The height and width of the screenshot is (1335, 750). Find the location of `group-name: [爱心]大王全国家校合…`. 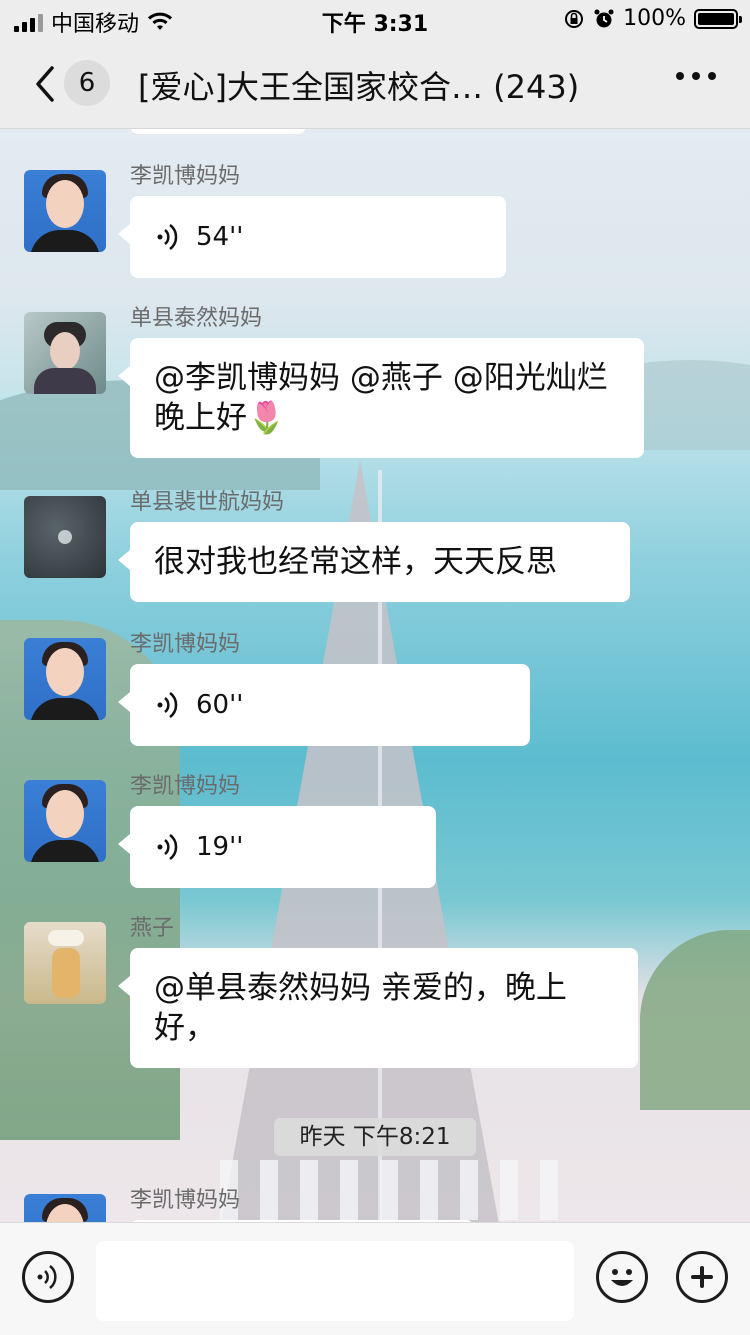

group-name: [爱心]大王全国家校合… is located at coordinates (310, 87).